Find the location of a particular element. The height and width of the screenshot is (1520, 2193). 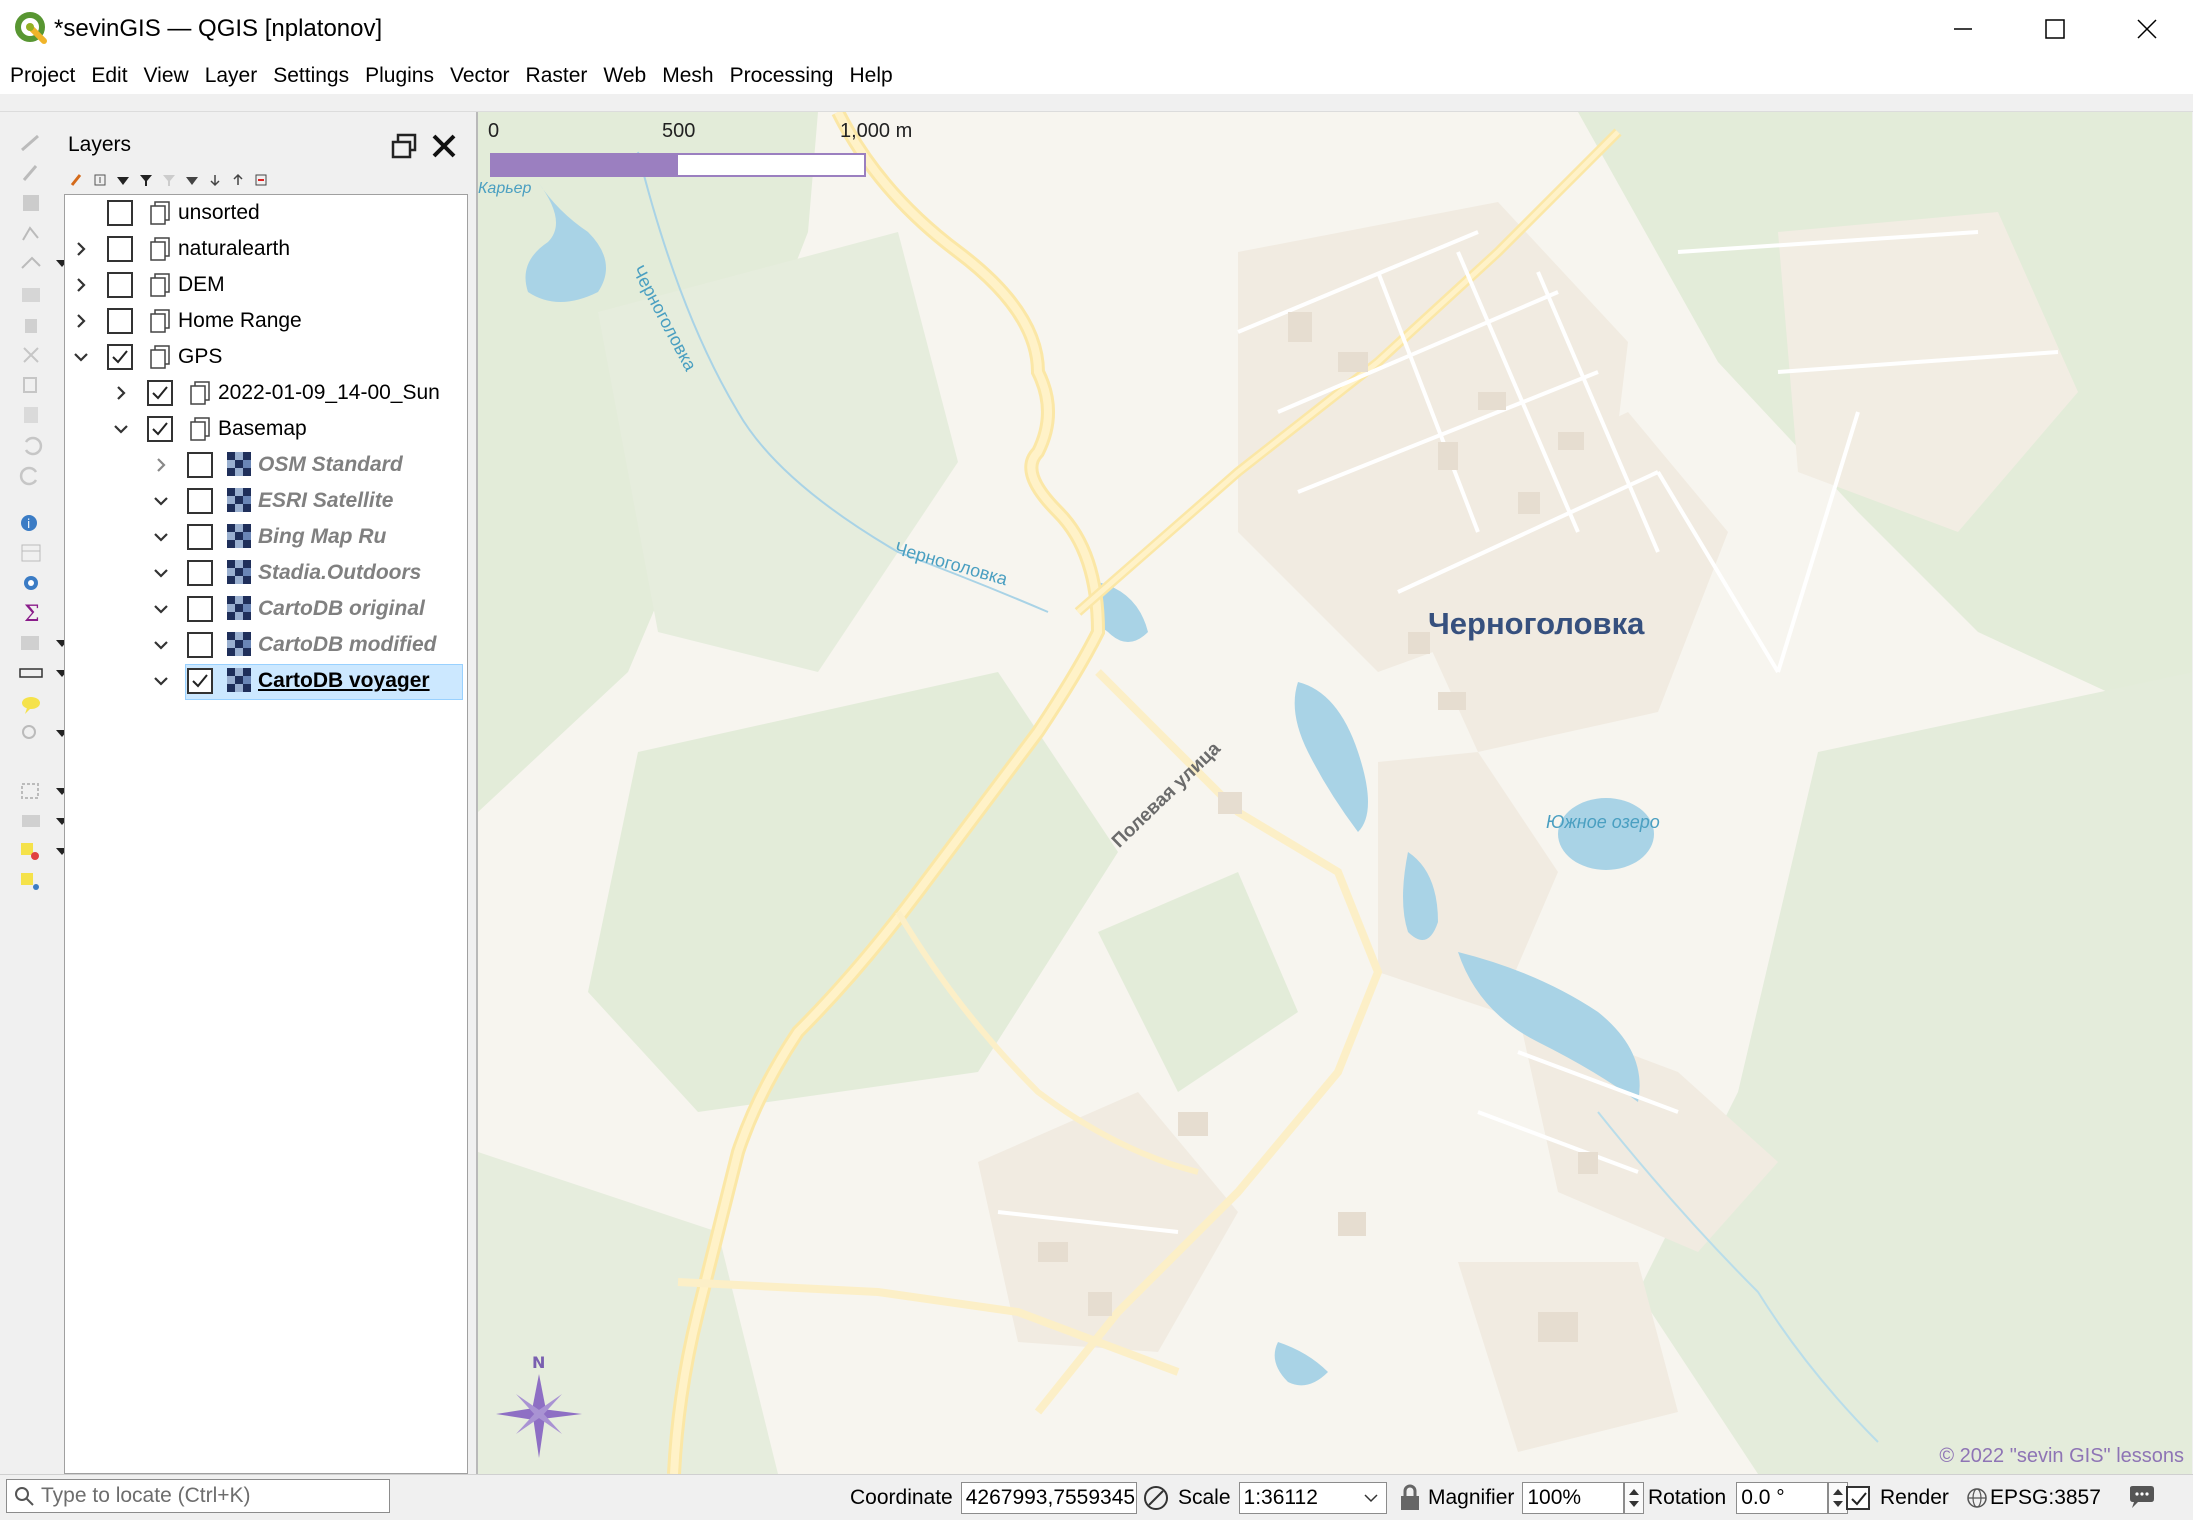

menu-raster: Raster is located at coordinates (557, 76).